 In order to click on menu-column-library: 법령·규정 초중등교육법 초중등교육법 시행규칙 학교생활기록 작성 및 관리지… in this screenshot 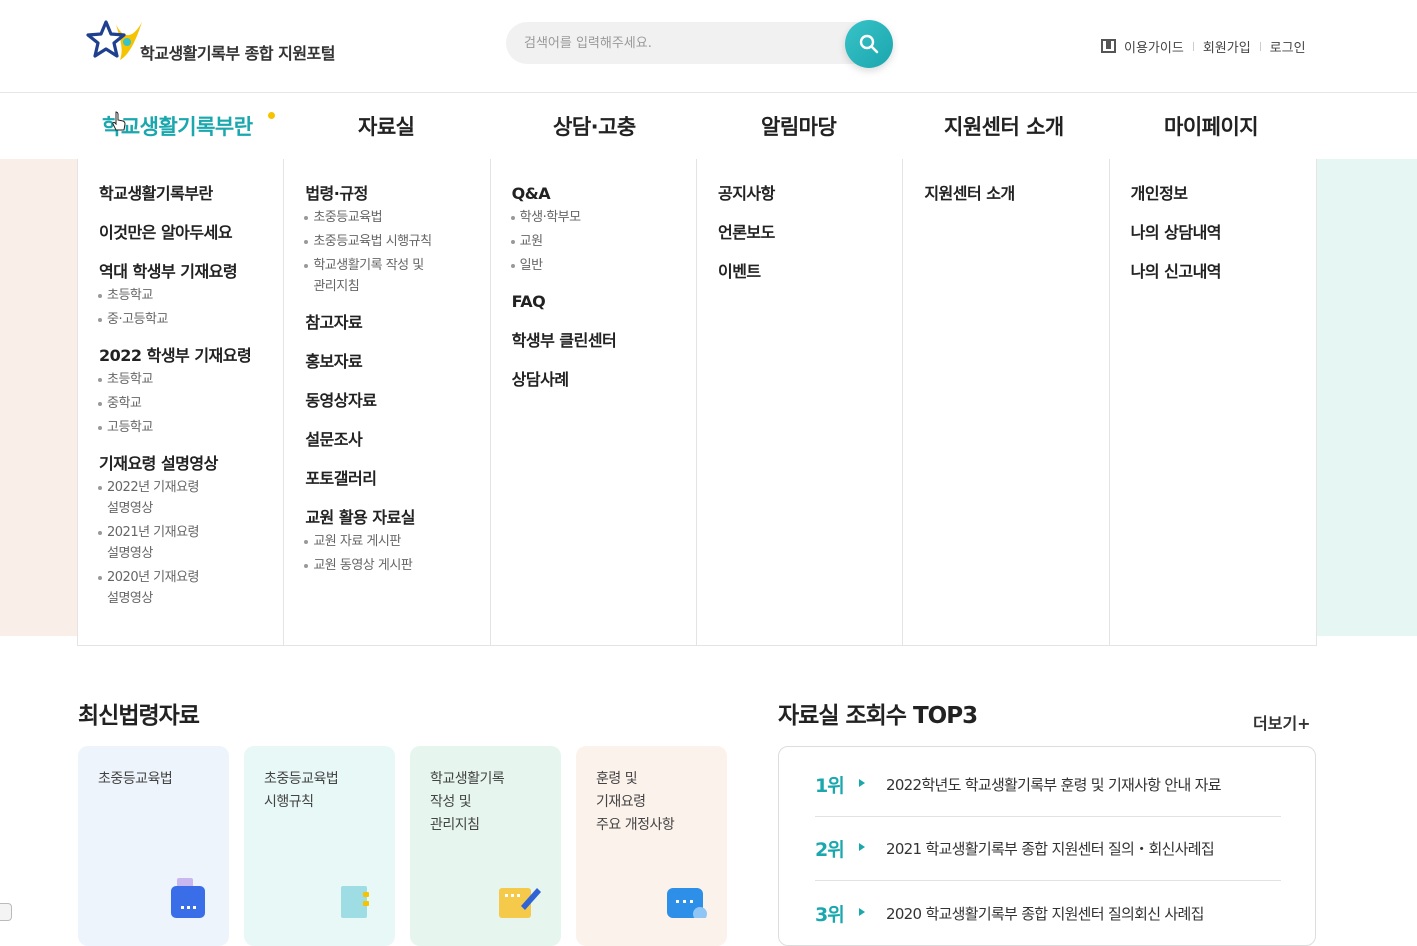, I will do `click(387, 402)`.